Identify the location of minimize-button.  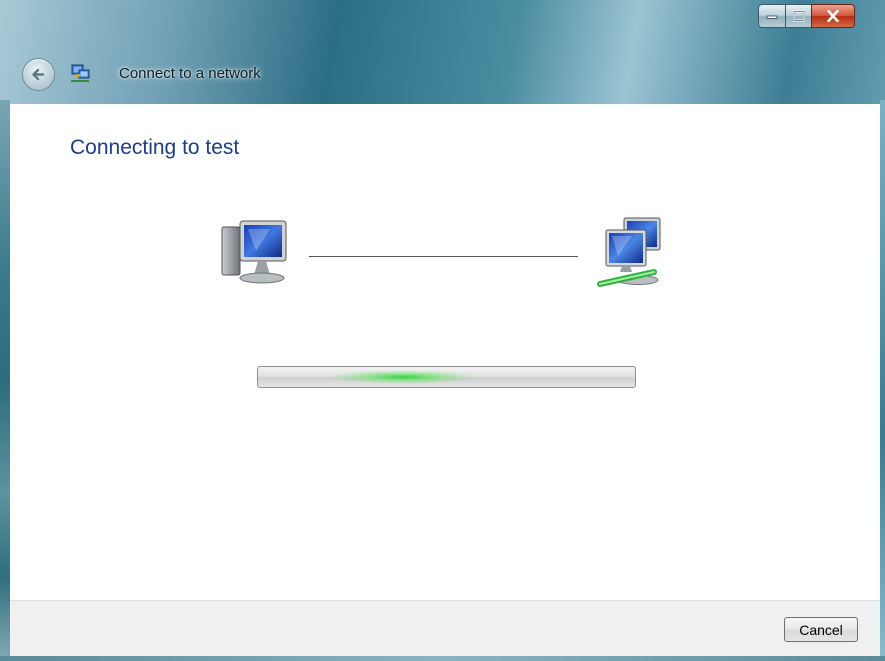
(772, 16).